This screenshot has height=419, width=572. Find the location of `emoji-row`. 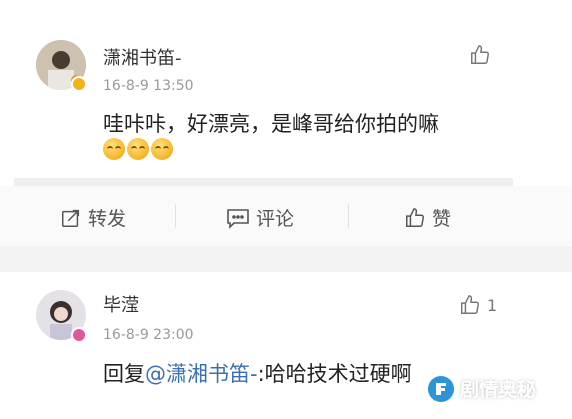

emoji-row is located at coordinates (138, 149).